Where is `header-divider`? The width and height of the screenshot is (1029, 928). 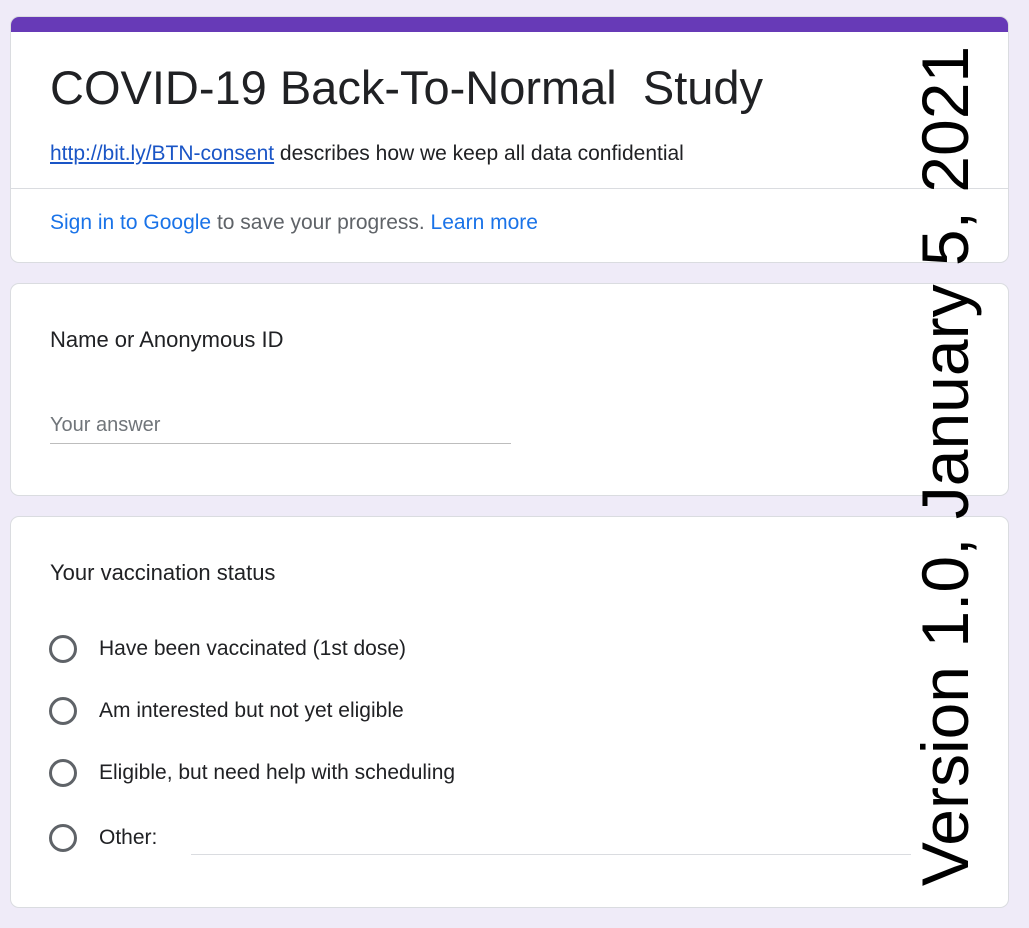
header-divider is located at coordinates (509, 188).